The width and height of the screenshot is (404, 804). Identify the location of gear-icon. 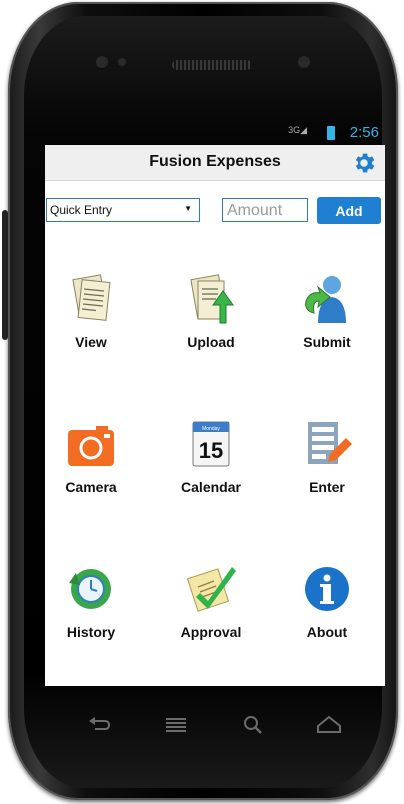
(364, 163).